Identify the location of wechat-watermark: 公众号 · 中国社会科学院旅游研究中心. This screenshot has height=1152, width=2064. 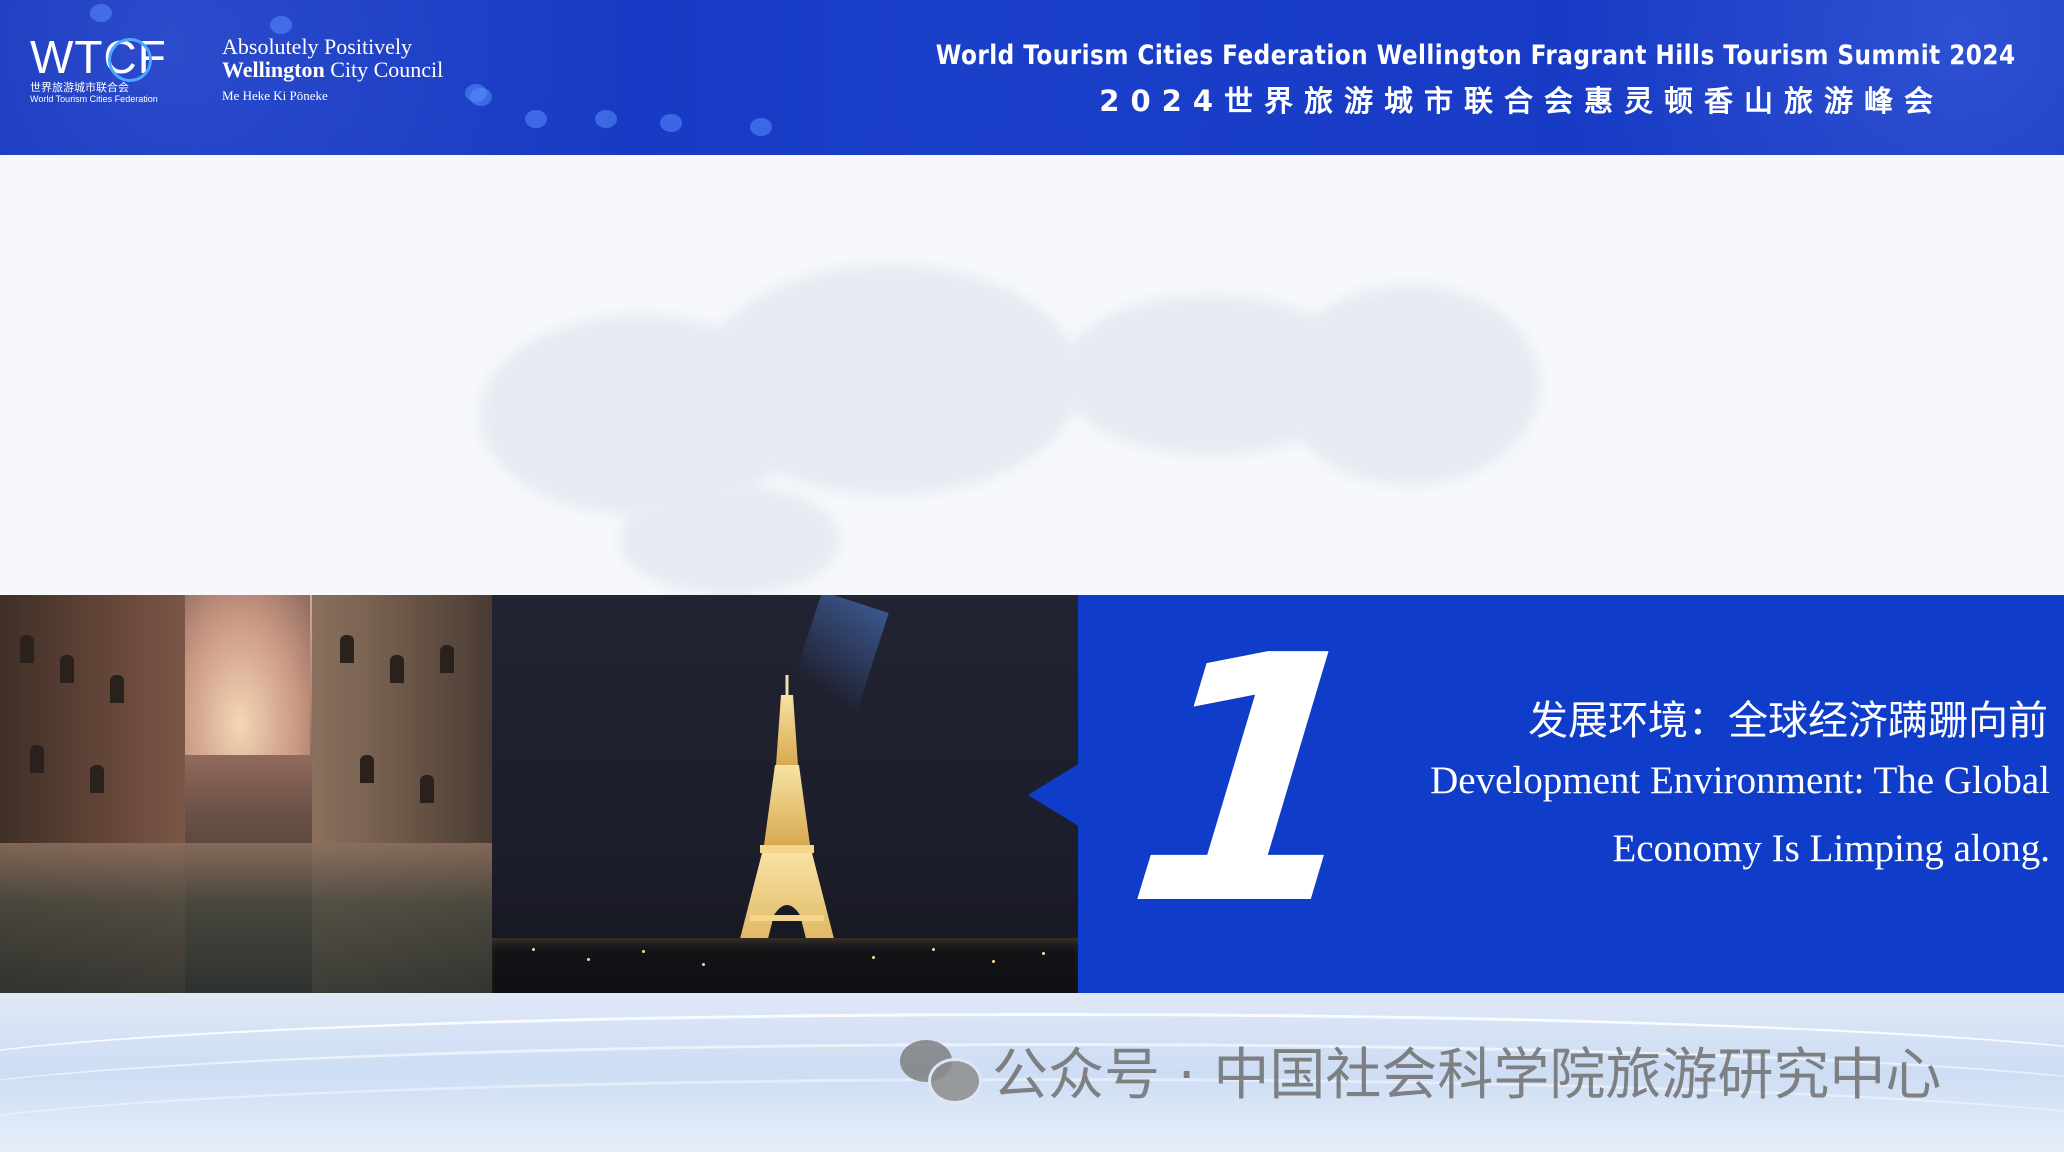
(1420, 1070).